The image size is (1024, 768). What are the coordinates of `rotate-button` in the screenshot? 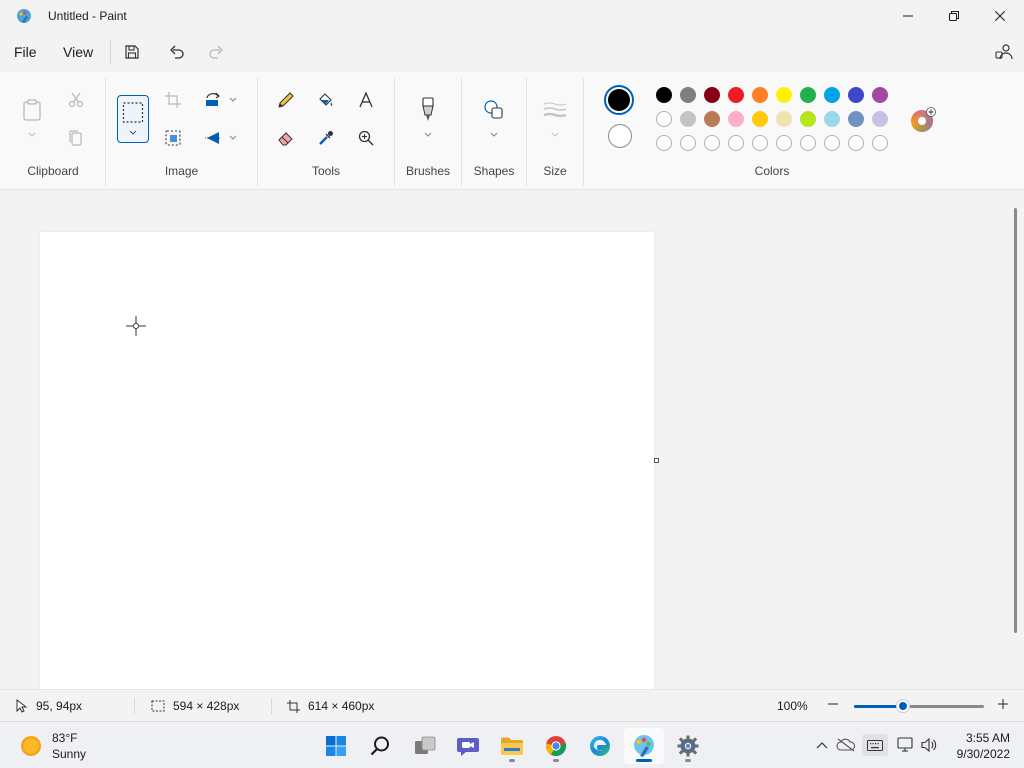 It's located at (213, 100).